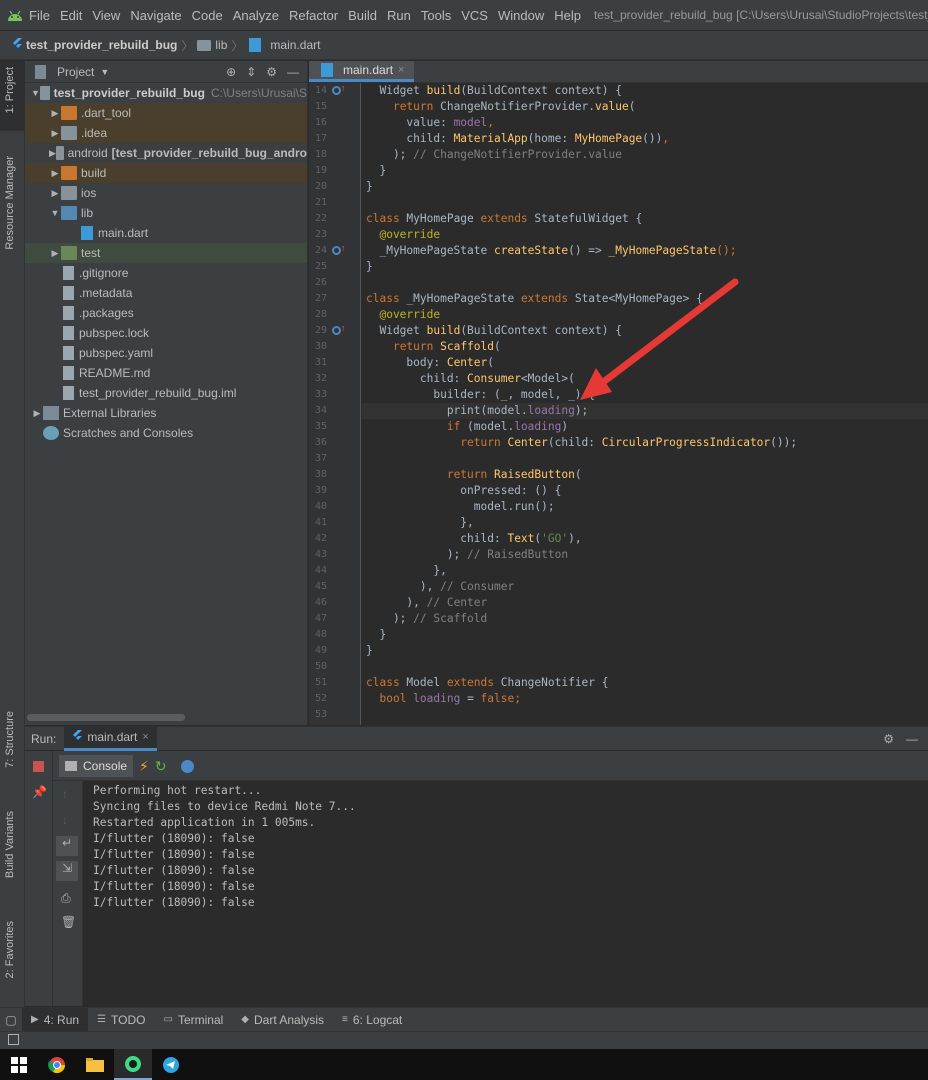 Image resolution: width=928 pixels, height=1080 pixels. I want to click on project-view-selector: Project, so click(75, 72).